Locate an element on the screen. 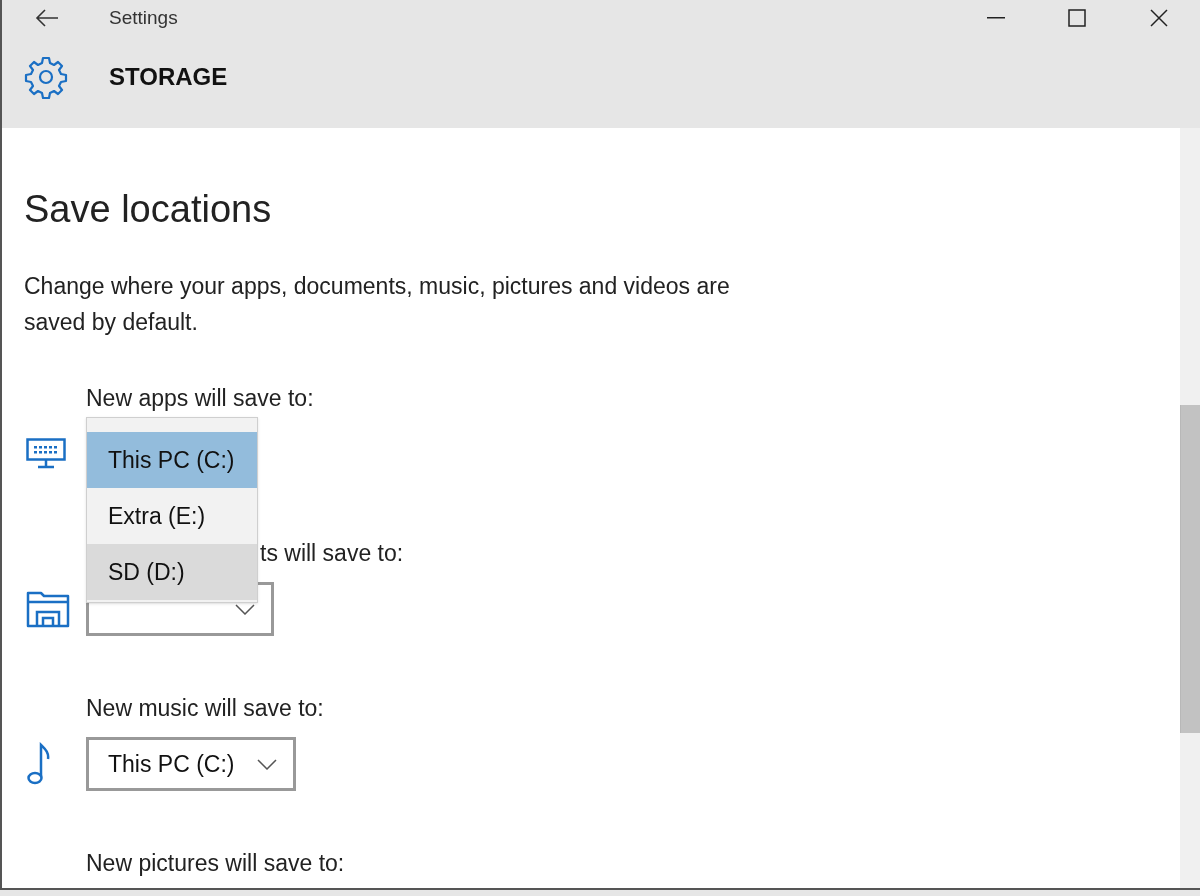 The width and height of the screenshot is (1200, 896). dropdown-value: This PC (C:) is located at coordinates (171, 764).